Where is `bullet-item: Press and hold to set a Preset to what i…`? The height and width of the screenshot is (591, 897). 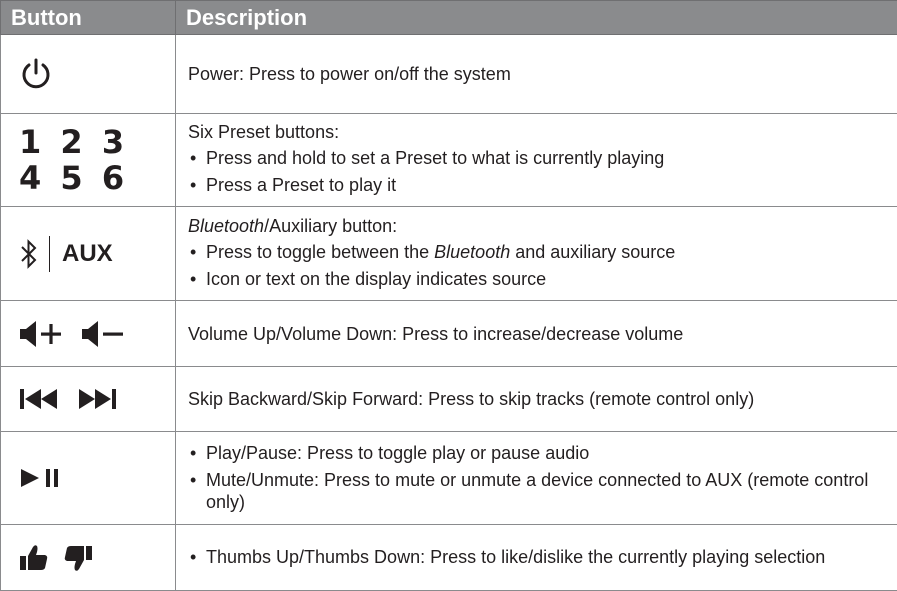 bullet-item: Press and hold to set a Preset to what i… is located at coordinates (536, 158).